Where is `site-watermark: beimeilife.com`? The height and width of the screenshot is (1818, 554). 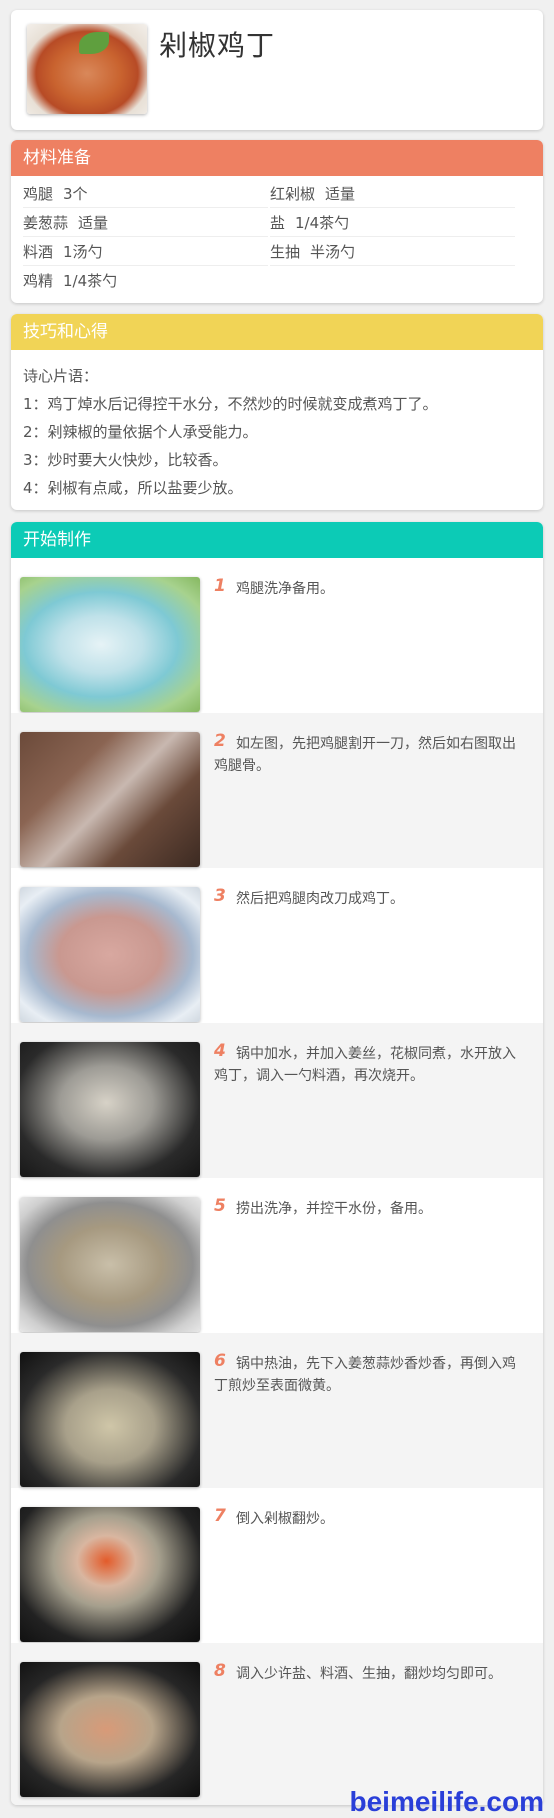
site-watermark: beimeilife.com is located at coordinates (446, 1801).